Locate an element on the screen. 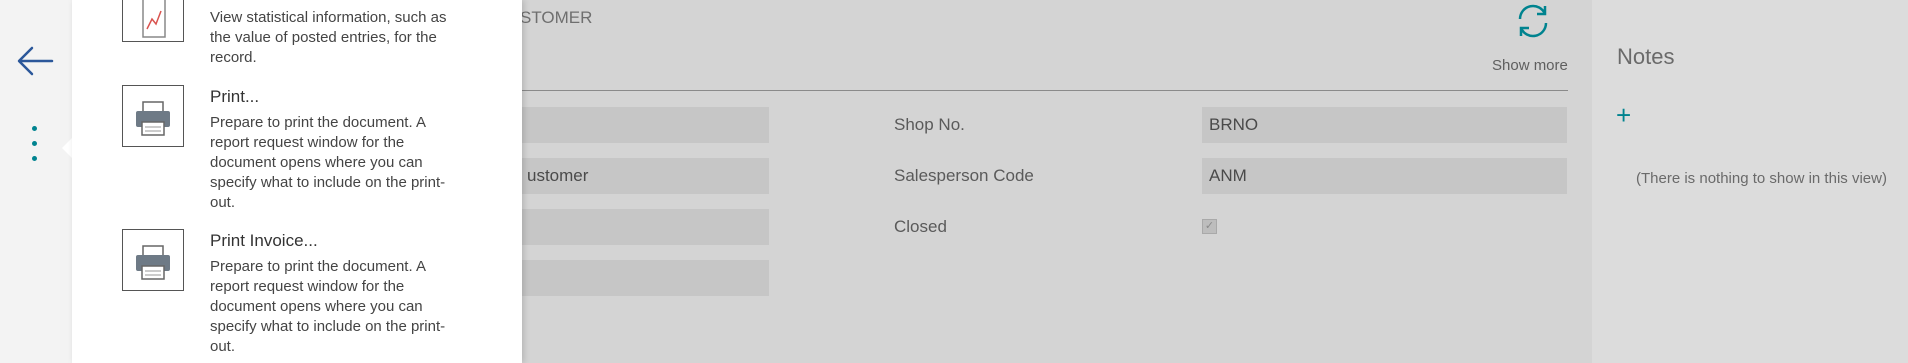  left-rail is located at coordinates (36, 181).